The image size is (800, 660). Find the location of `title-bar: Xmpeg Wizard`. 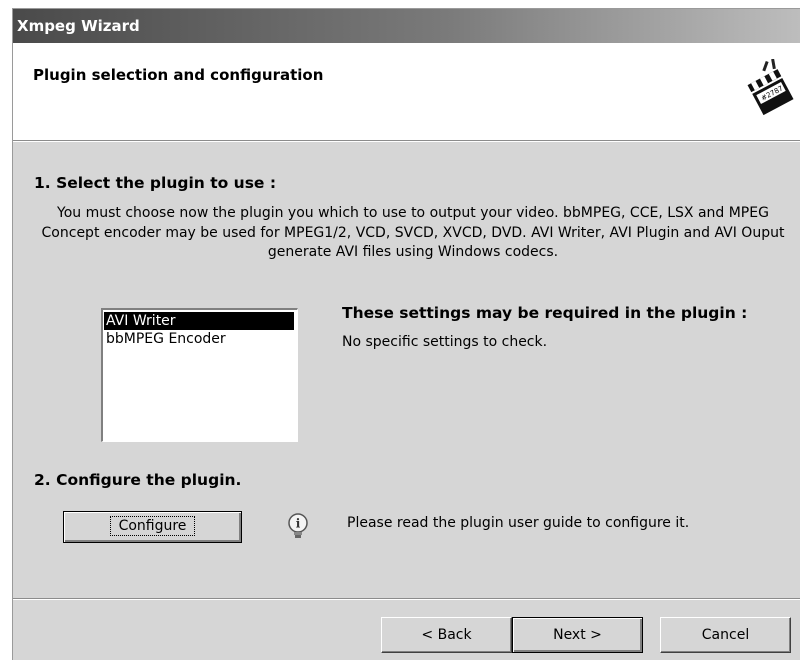

title-bar: Xmpeg Wizard is located at coordinates (406, 26).